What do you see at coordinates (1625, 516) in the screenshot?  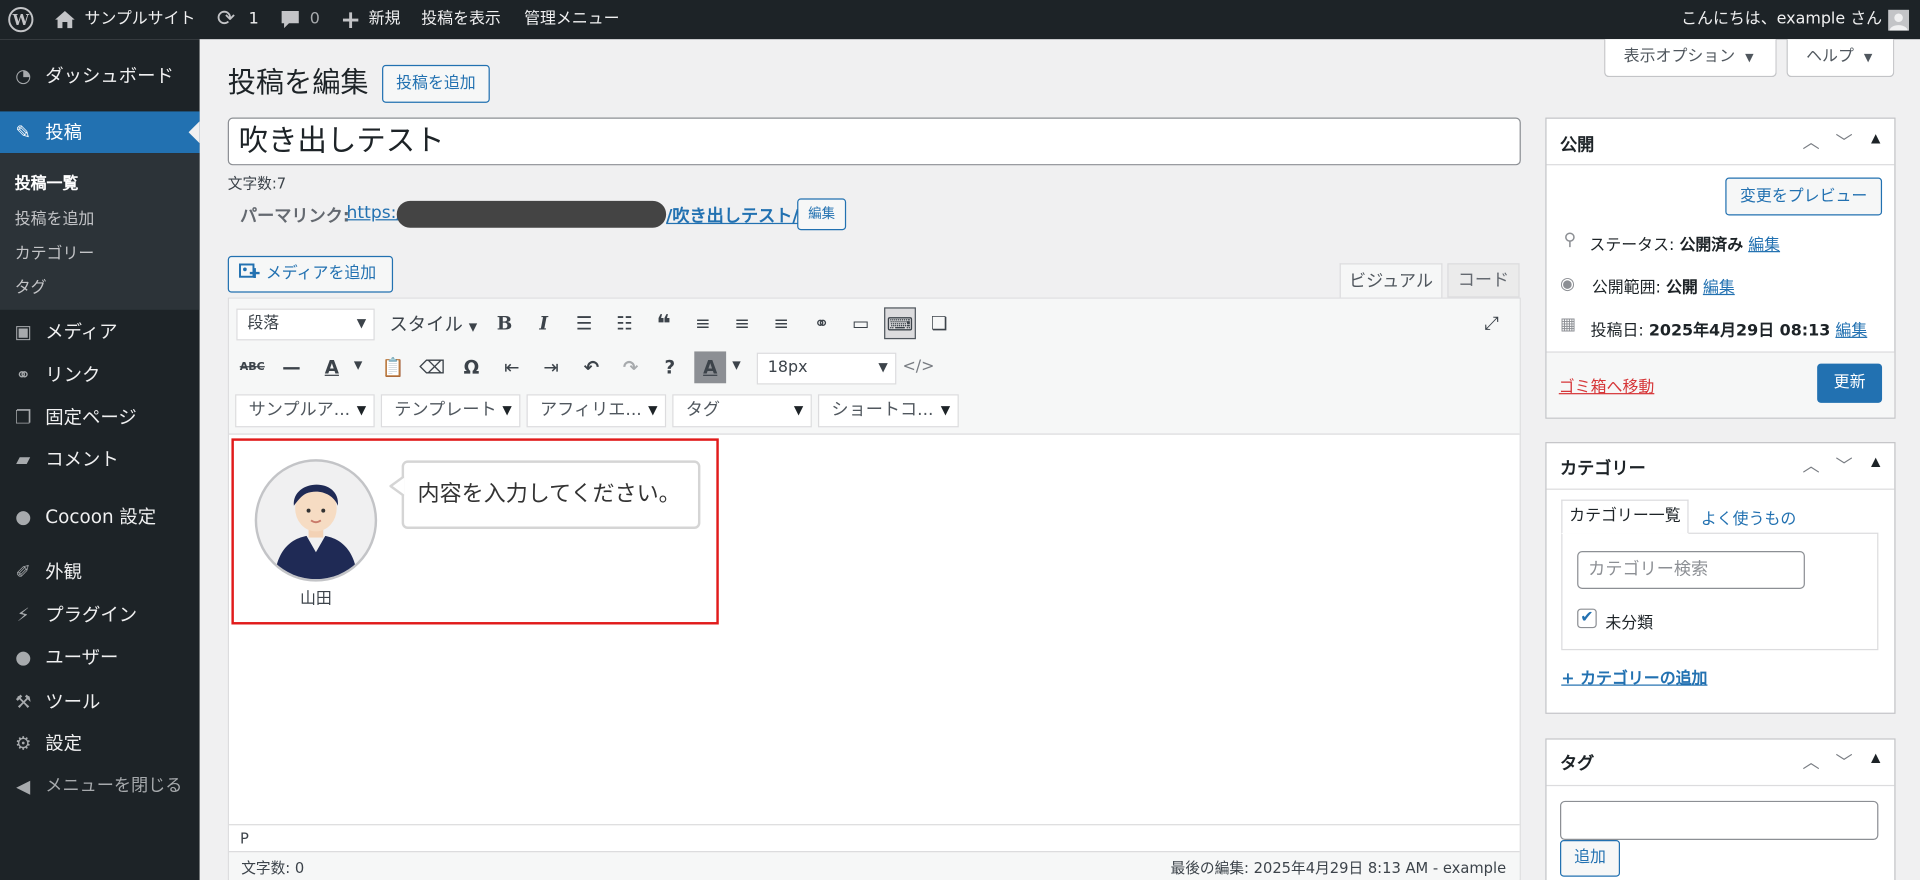 I see `tab-all-categories: カテゴリー一覧` at bounding box center [1625, 516].